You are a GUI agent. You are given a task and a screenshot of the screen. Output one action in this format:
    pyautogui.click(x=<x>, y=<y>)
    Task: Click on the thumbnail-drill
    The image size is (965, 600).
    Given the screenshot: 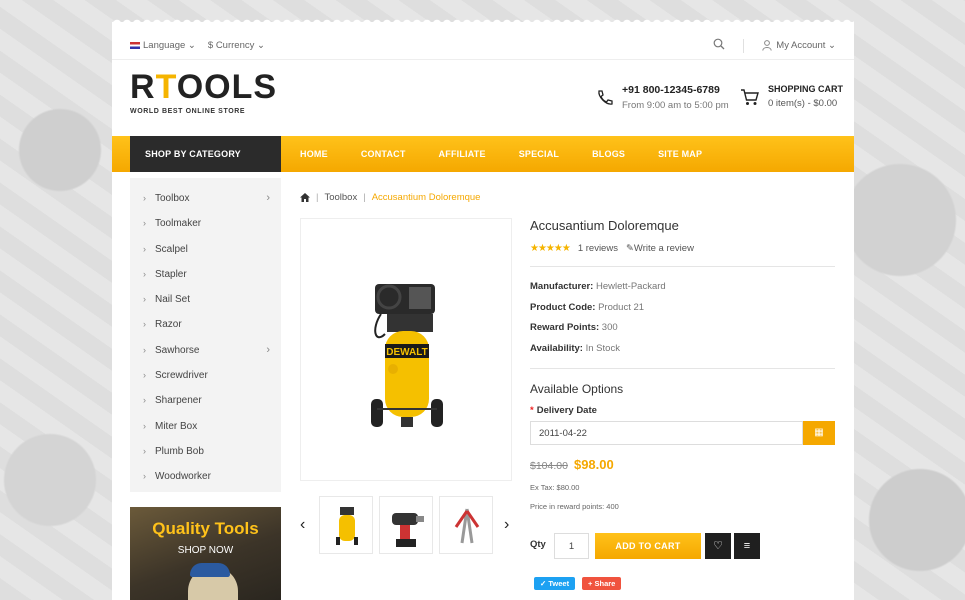 What is the action you would take?
    pyautogui.click(x=406, y=525)
    